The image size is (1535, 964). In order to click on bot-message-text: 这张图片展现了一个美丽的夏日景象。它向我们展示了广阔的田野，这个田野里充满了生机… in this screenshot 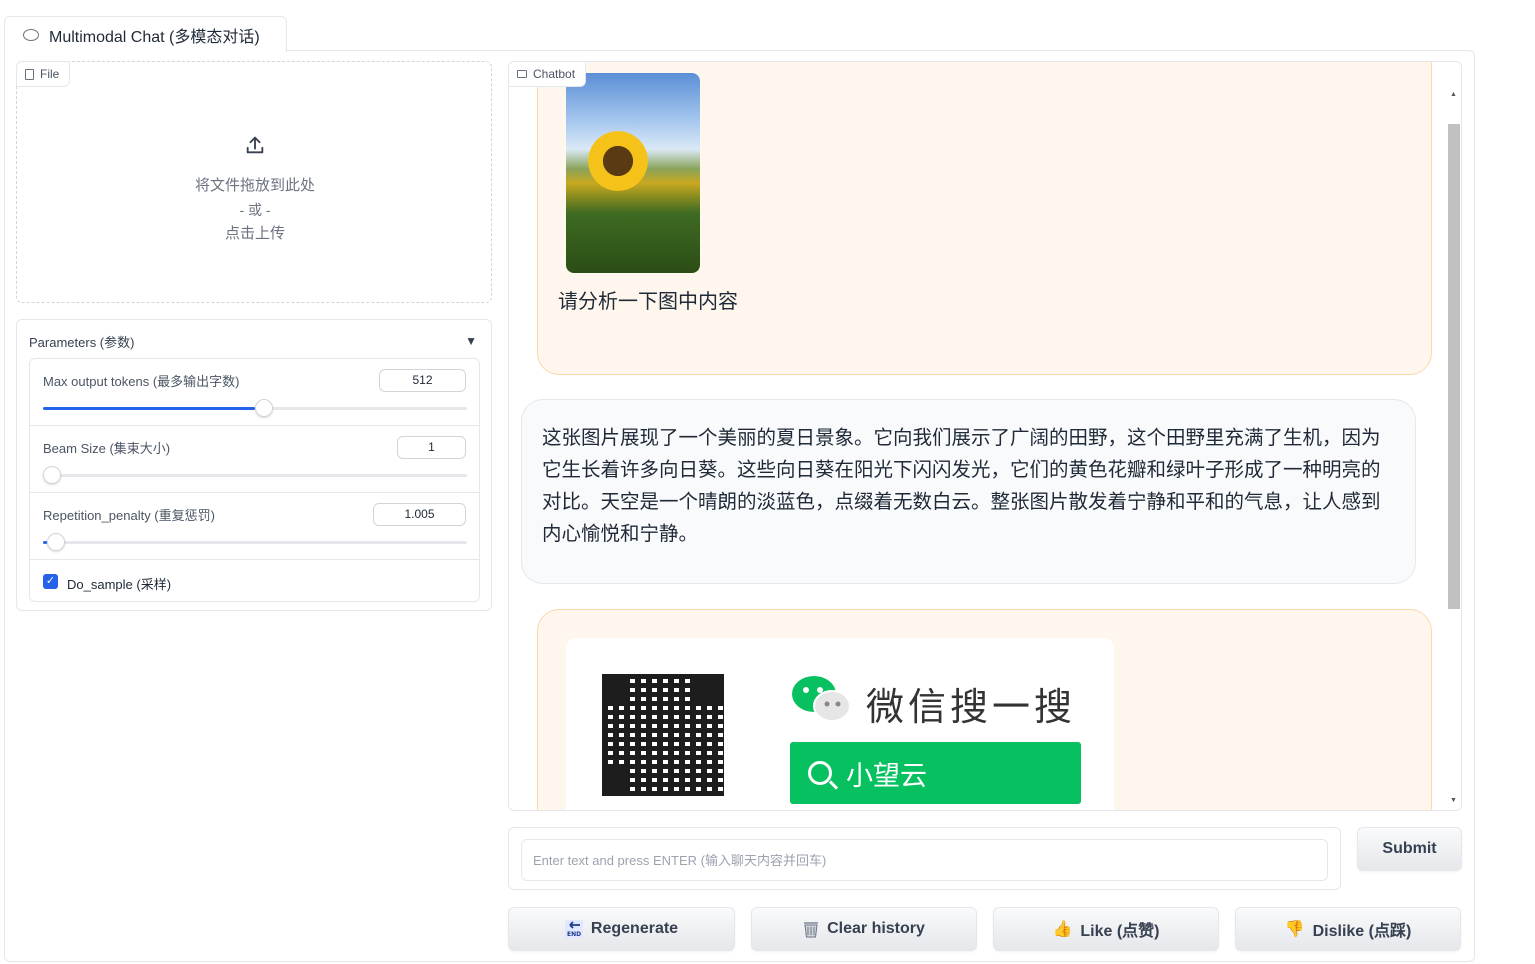, I will do `click(961, 486)`.